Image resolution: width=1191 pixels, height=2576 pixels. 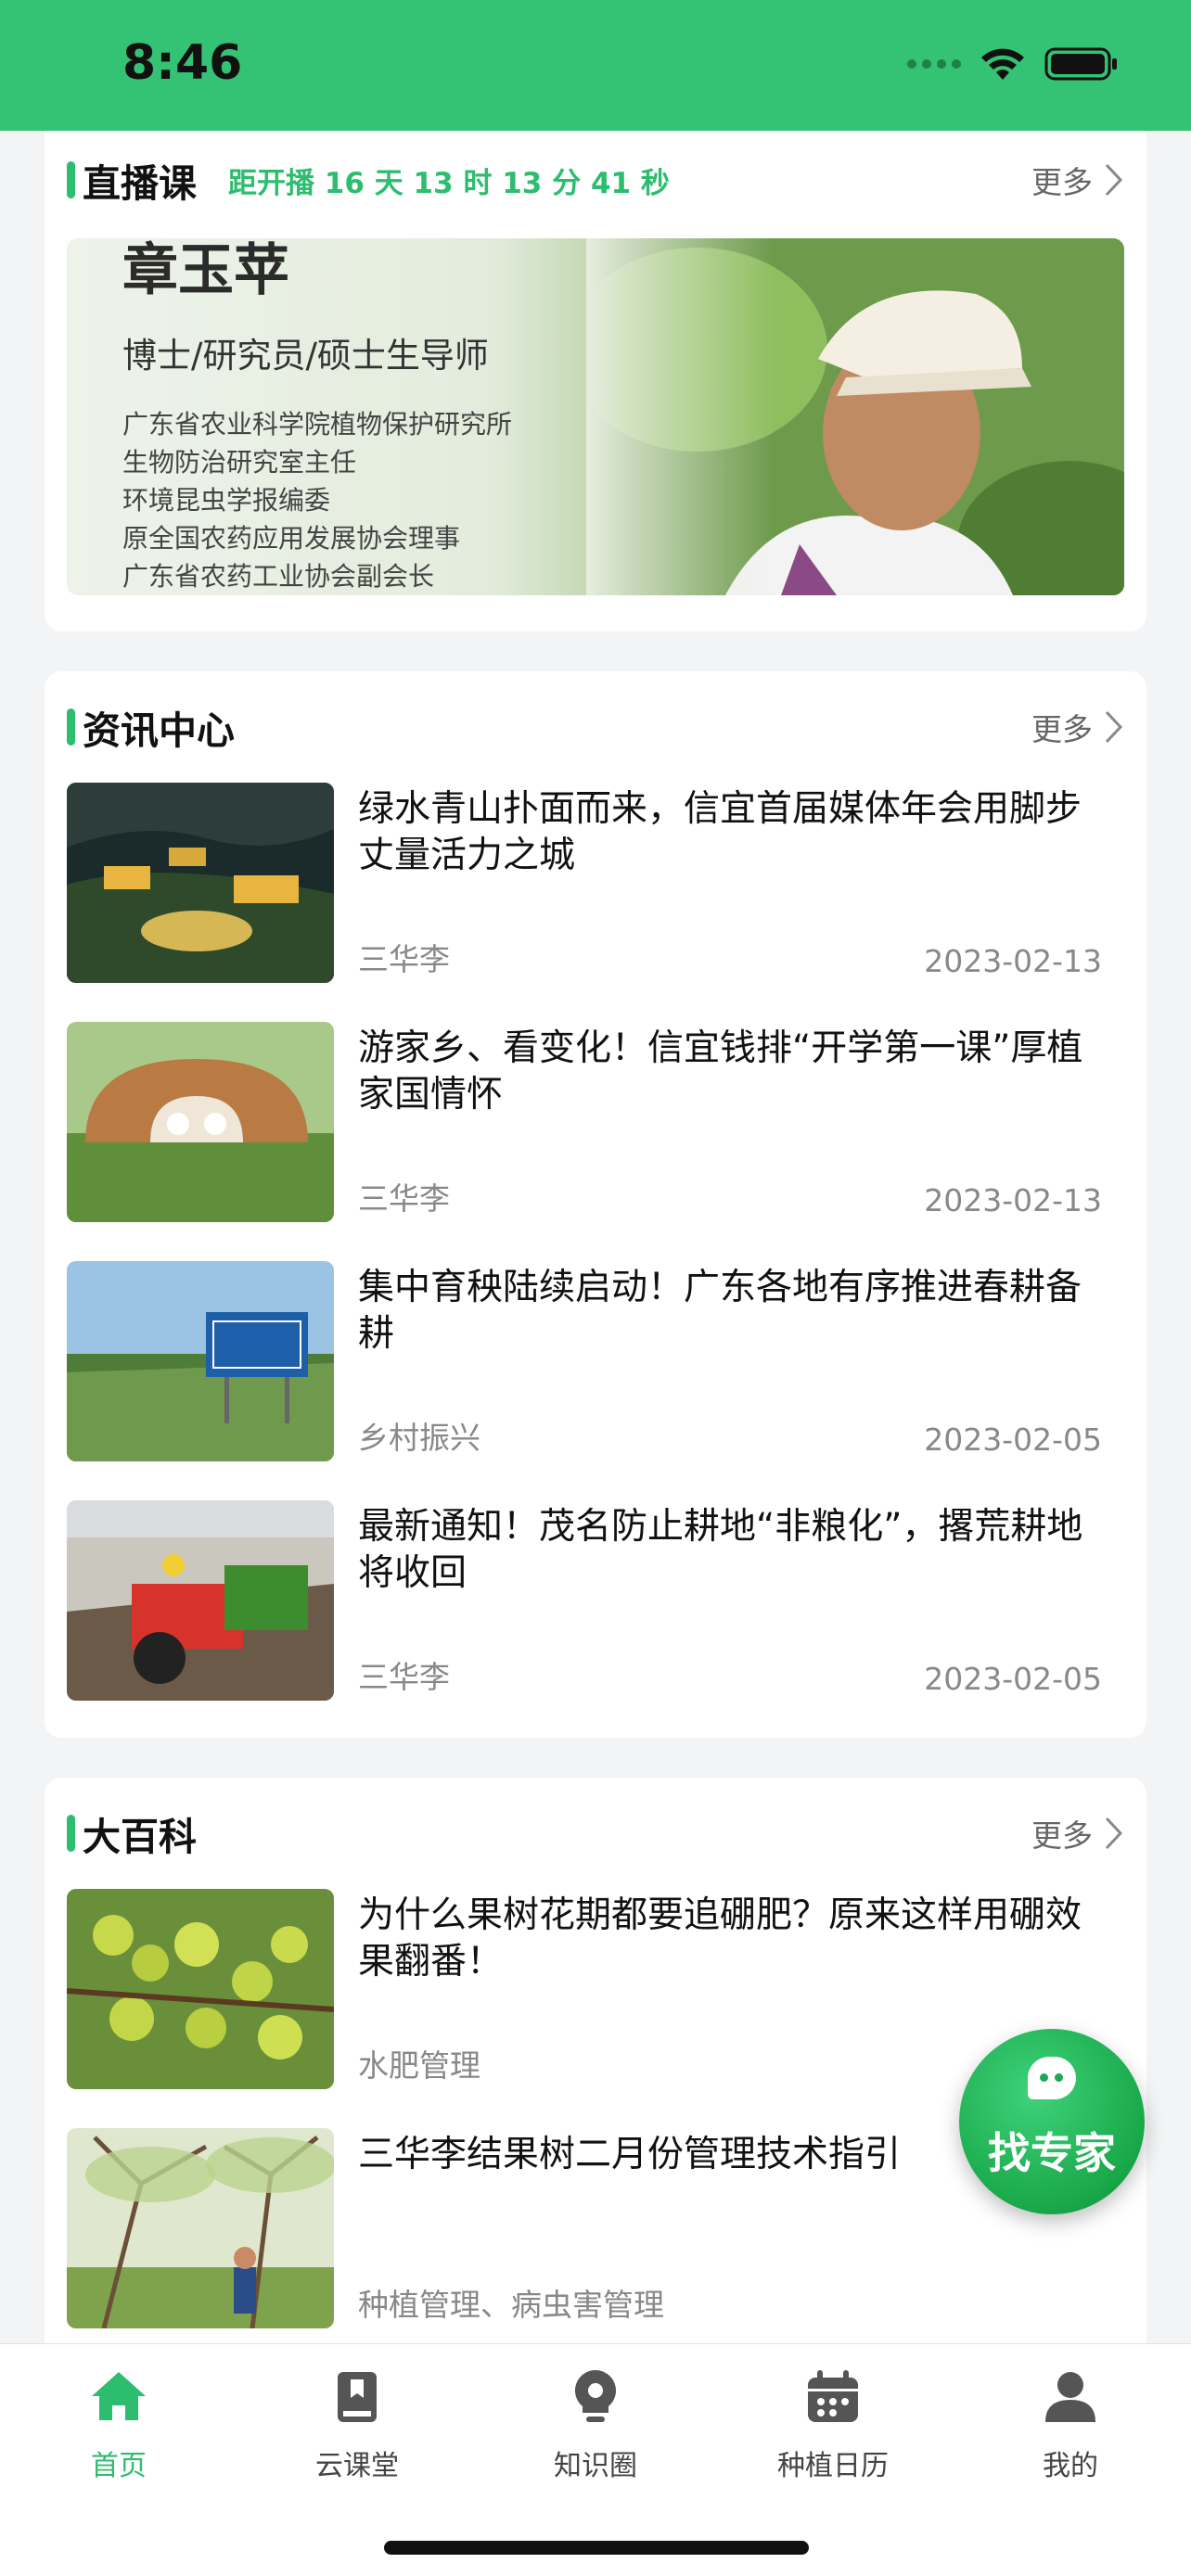 What do you see at coordinates (833, 2396) in the screenshot?
I see `calendar-icon` at bounding box center [833, 2396].